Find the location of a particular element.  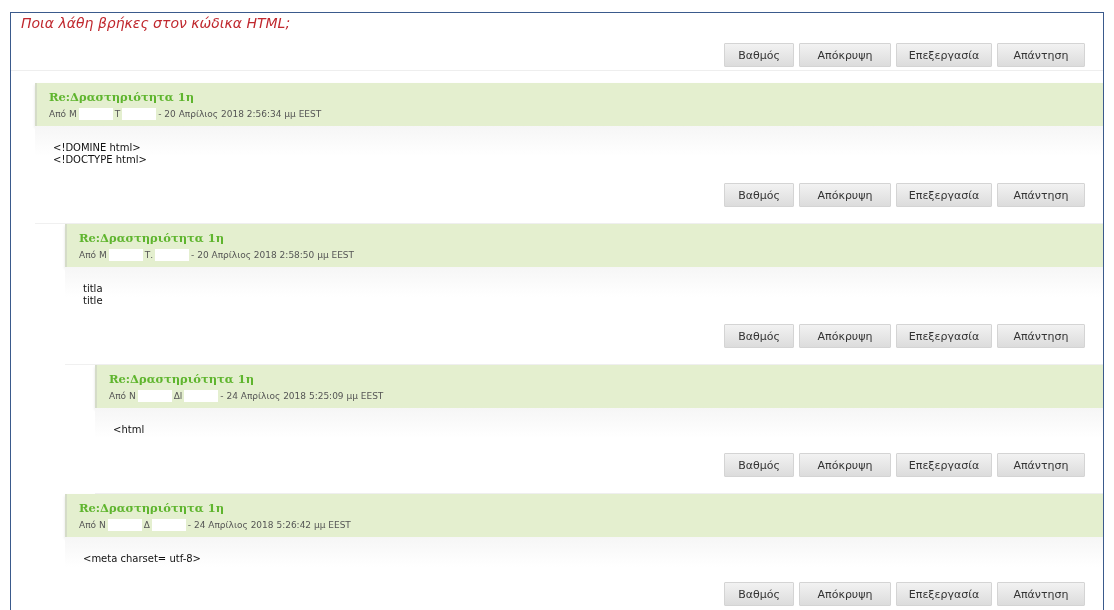

post-date: - 24 Απρίλιος 2018 5:25:09 μμ EEST is located at coordinates (302, 396).